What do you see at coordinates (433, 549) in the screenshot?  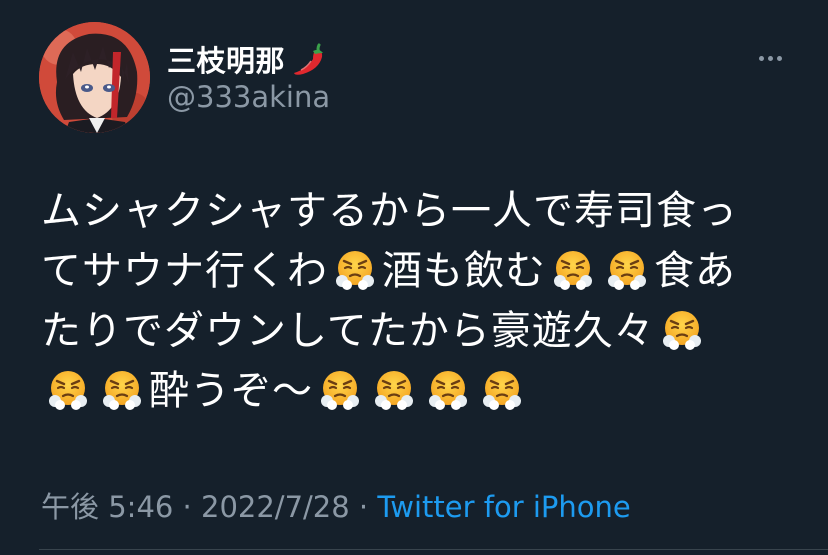 I see `divider` at bounding box center [433, 549].